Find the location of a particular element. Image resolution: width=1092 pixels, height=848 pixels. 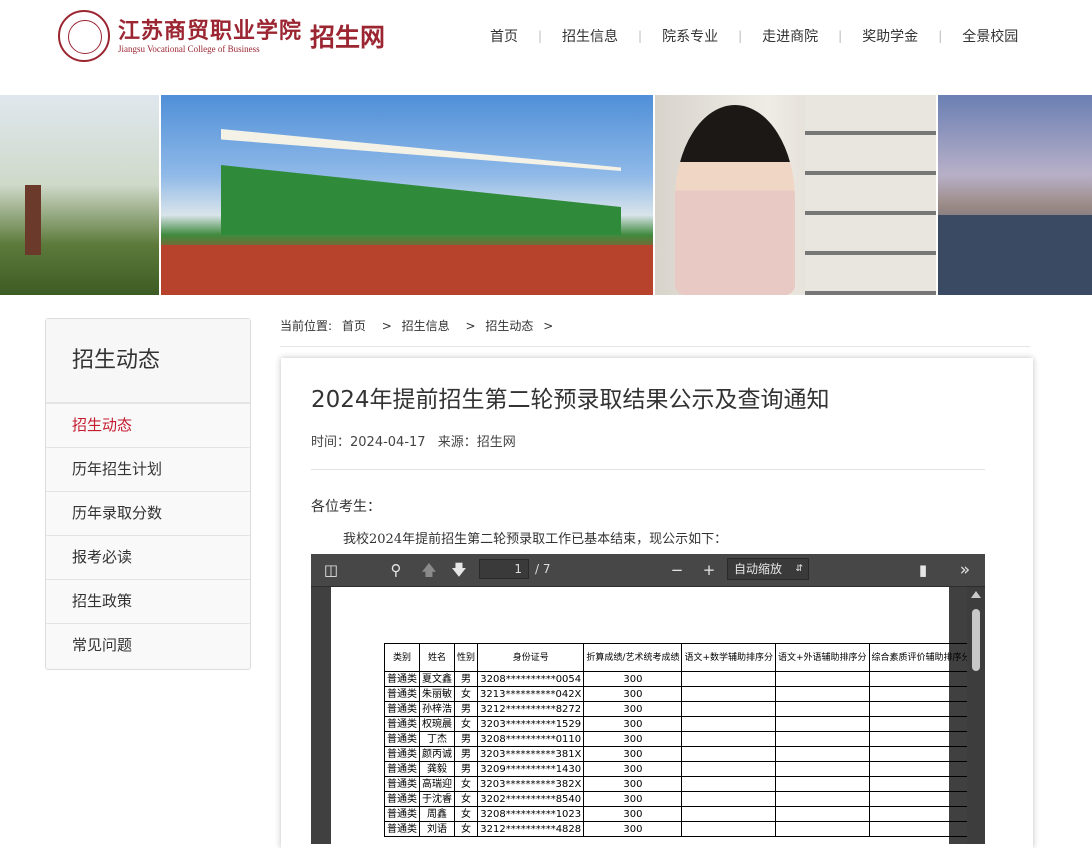

sidebar-item-enrollment-plans: 历年招生计划 is located at coordinates (148, 470).